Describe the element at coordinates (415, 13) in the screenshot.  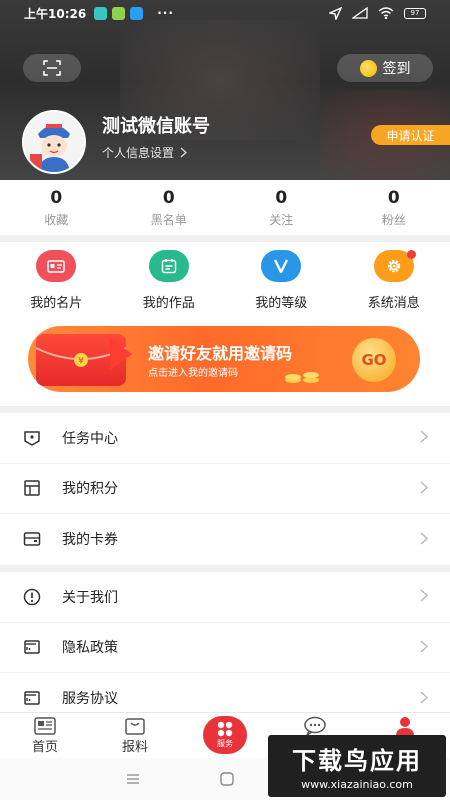
I see `battery-icon: 97` at that location.